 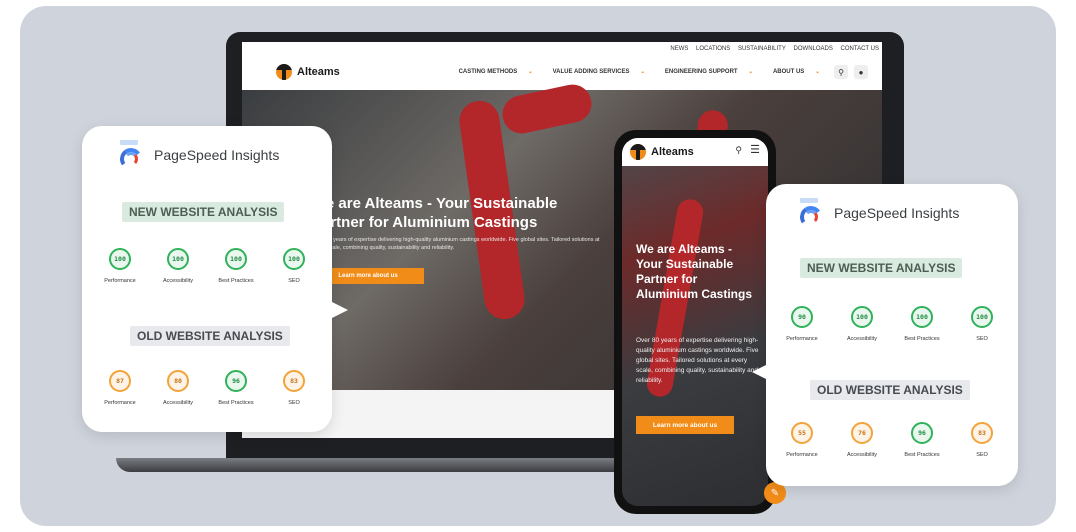 I want to click on topbar-link-contact: CONTACT US, so click(x=860, y=49).